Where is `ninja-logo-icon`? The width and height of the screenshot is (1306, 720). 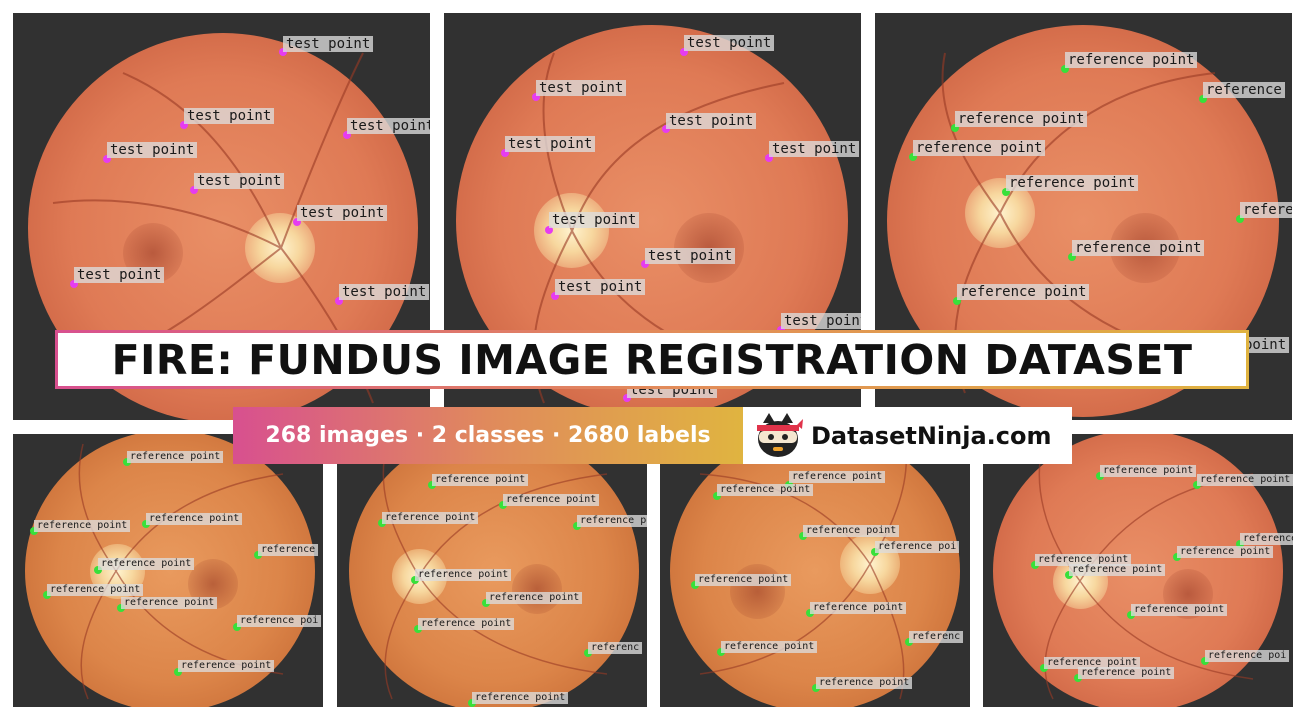
ninja-logo-icon is located at coordinates (780, 434).